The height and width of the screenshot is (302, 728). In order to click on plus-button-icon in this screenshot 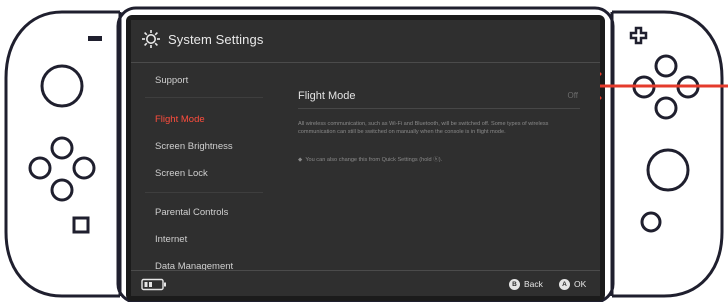, I will do `click(638, 35)`.